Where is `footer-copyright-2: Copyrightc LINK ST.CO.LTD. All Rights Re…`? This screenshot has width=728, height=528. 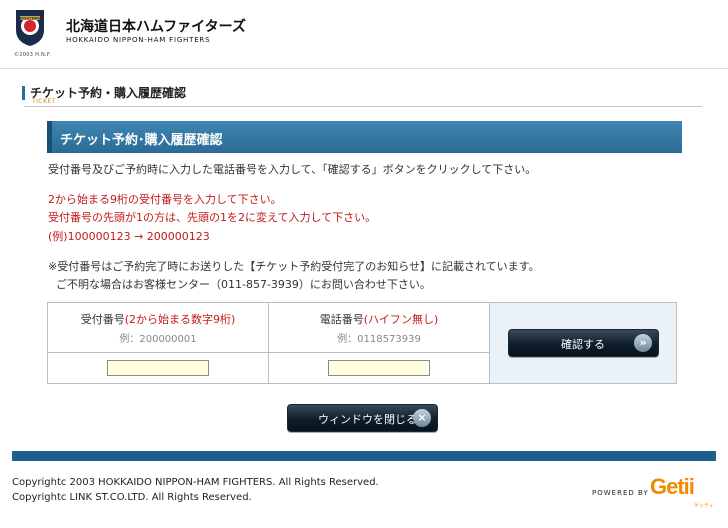 footer-copyright-2: Copyrightc LINK ST.CO.LTD. All Rights Re… is located at coordinates (132, 497).